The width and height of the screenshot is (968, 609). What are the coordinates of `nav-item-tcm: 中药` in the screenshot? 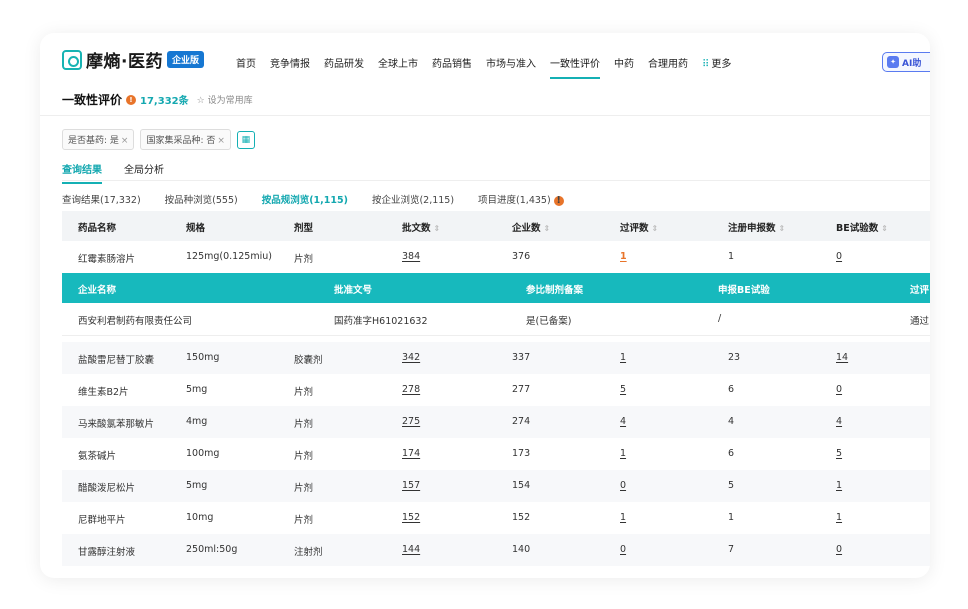 It's located at (624, 62).